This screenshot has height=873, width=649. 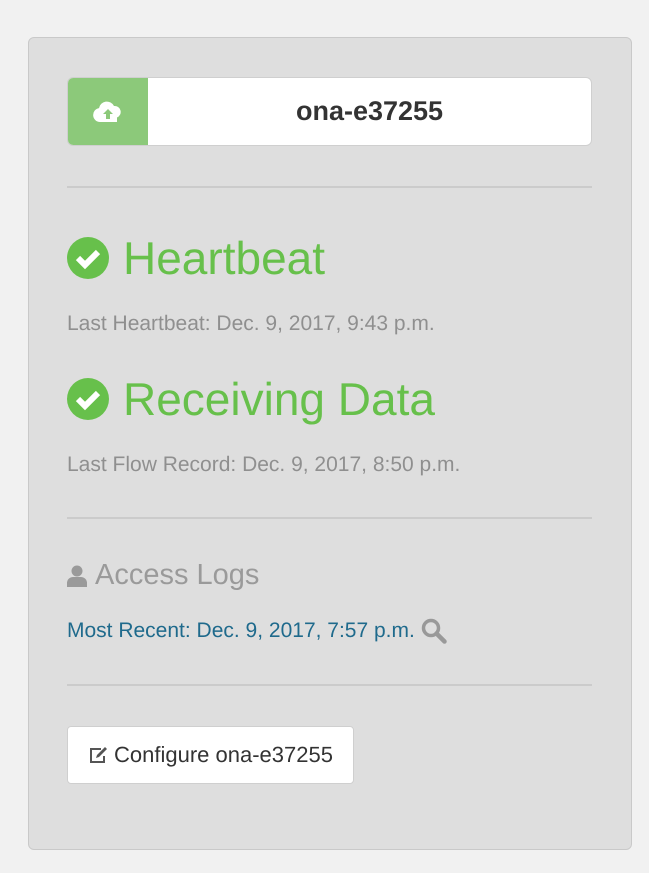 I want to click on section-title: Access Logs, so click(x=177, y=575).